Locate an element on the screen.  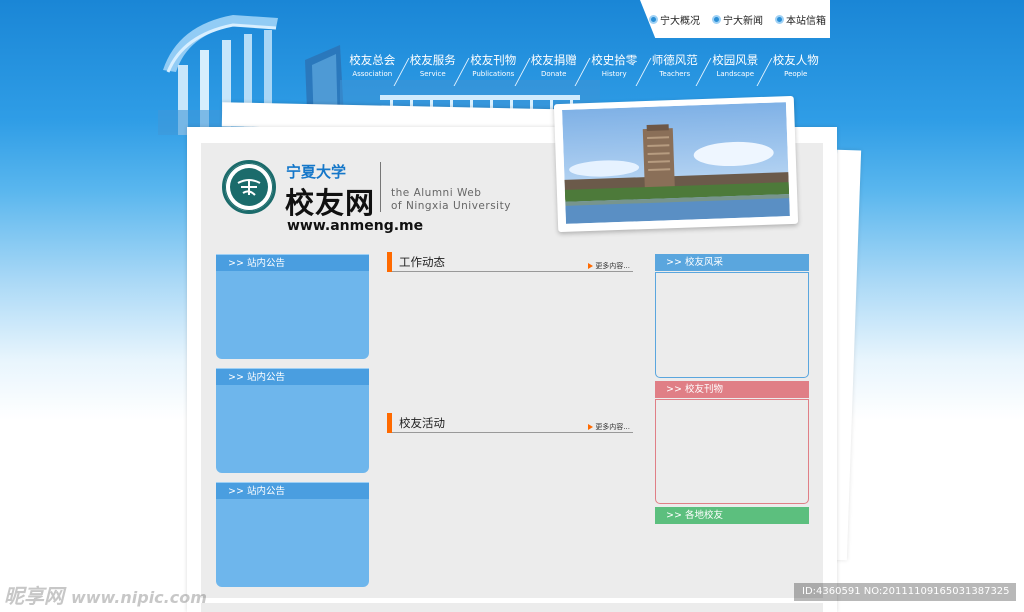
nav-item-service: 校友服务 Service is located at coordinates (433, 66).